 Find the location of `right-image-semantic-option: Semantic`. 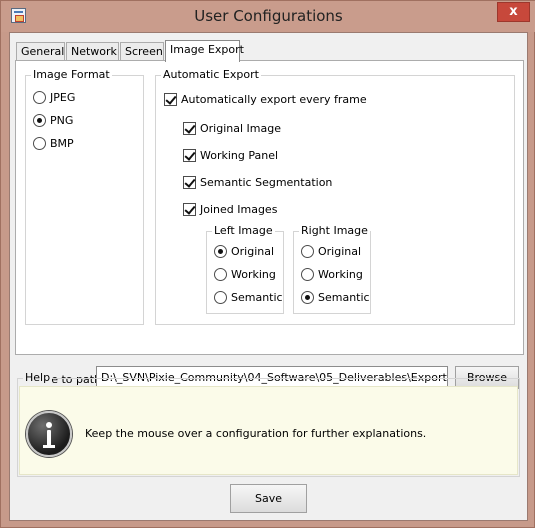

right-image-semantic-option: Semantic is located at coordinates (335, 298).